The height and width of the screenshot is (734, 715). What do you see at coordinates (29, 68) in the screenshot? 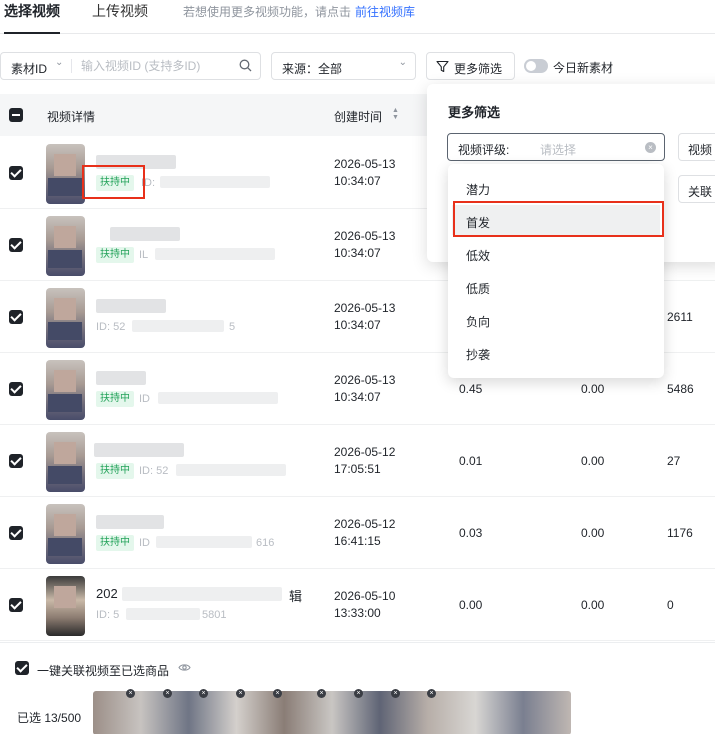
I see `id-type-select: 素材ID` at bounding box center [29, 68].